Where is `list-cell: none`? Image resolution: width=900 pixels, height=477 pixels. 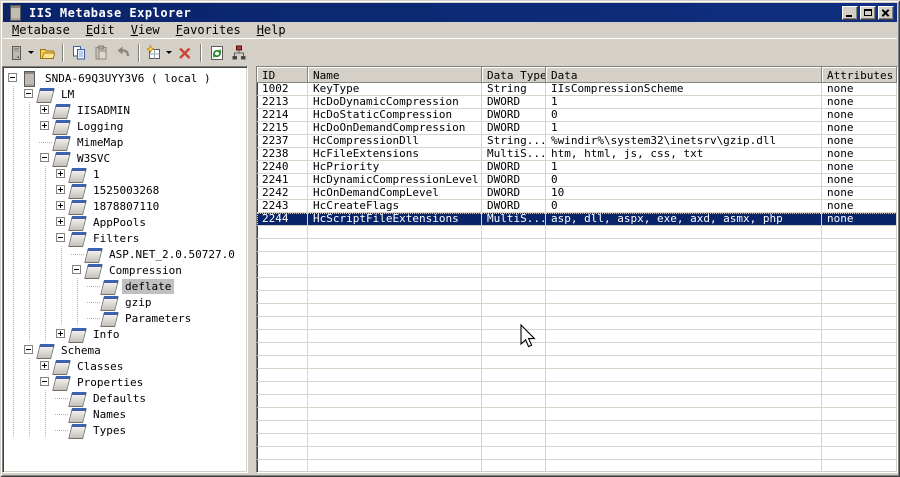
list-cell: none is located at coordinates (859, 193).